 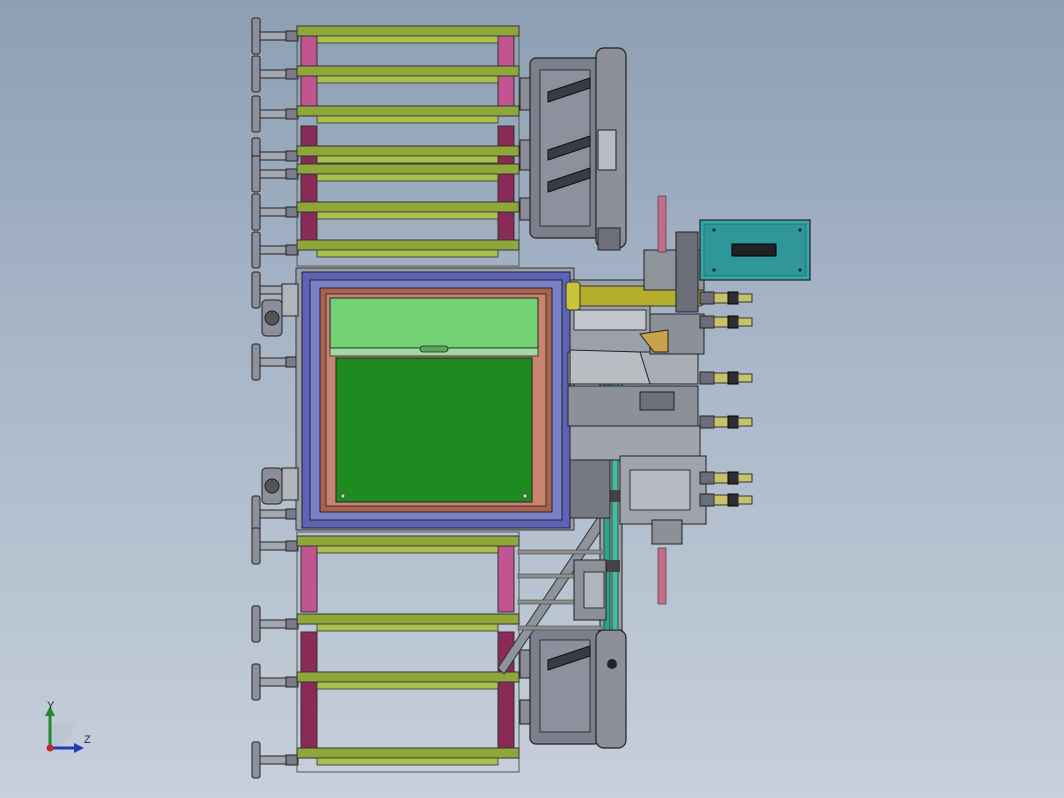 What do you see at coordinates (275, 398) in the screenshot?
I see `leveling-feet` at bounding box center [275, 398].